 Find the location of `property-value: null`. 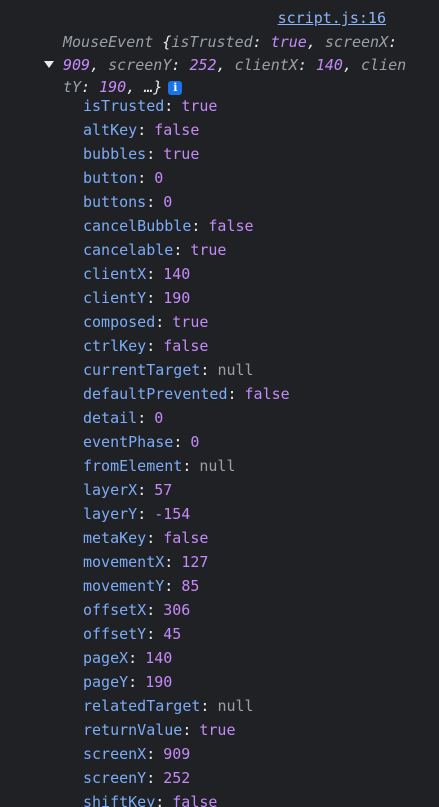

property-value: null is located at coordinates (235, 706).